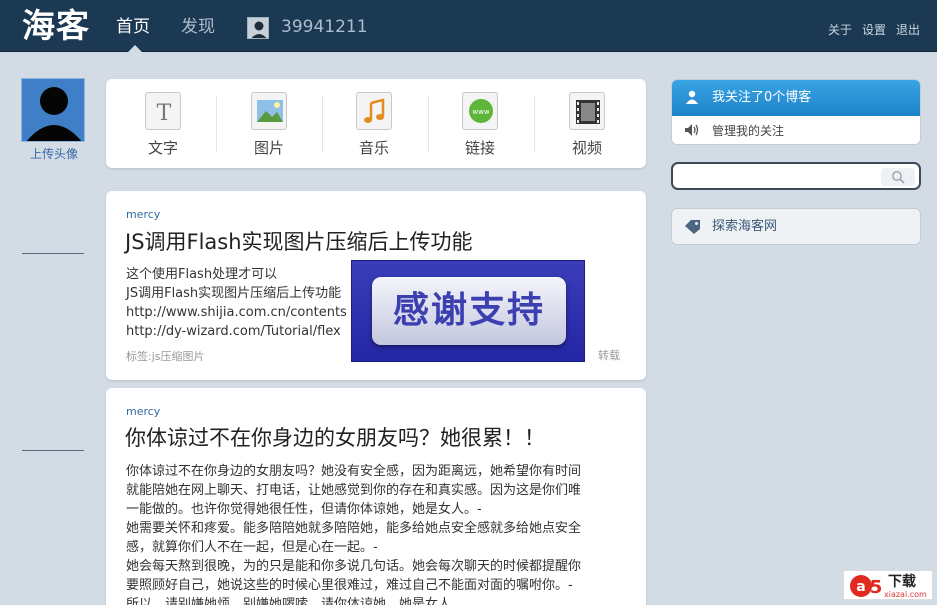 The width and height of the screenshot is (937, 605). I want to click on search-icon, so click(898, 177).